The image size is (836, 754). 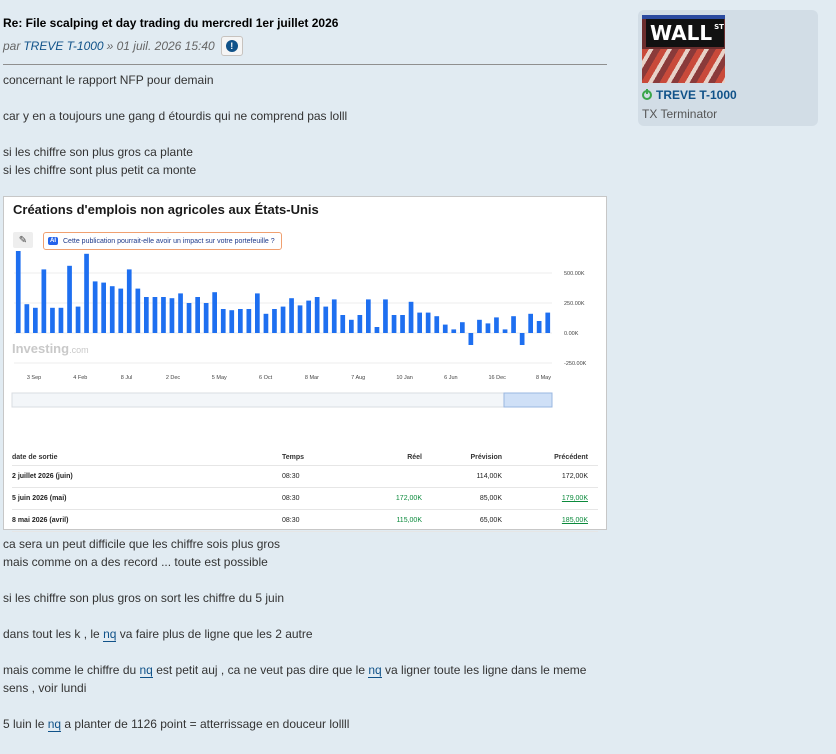 What do you see at coordinates (696, 95) in the screenshot?
I see `username-text: TREVE T-1000` at bounding box center [696, 95].